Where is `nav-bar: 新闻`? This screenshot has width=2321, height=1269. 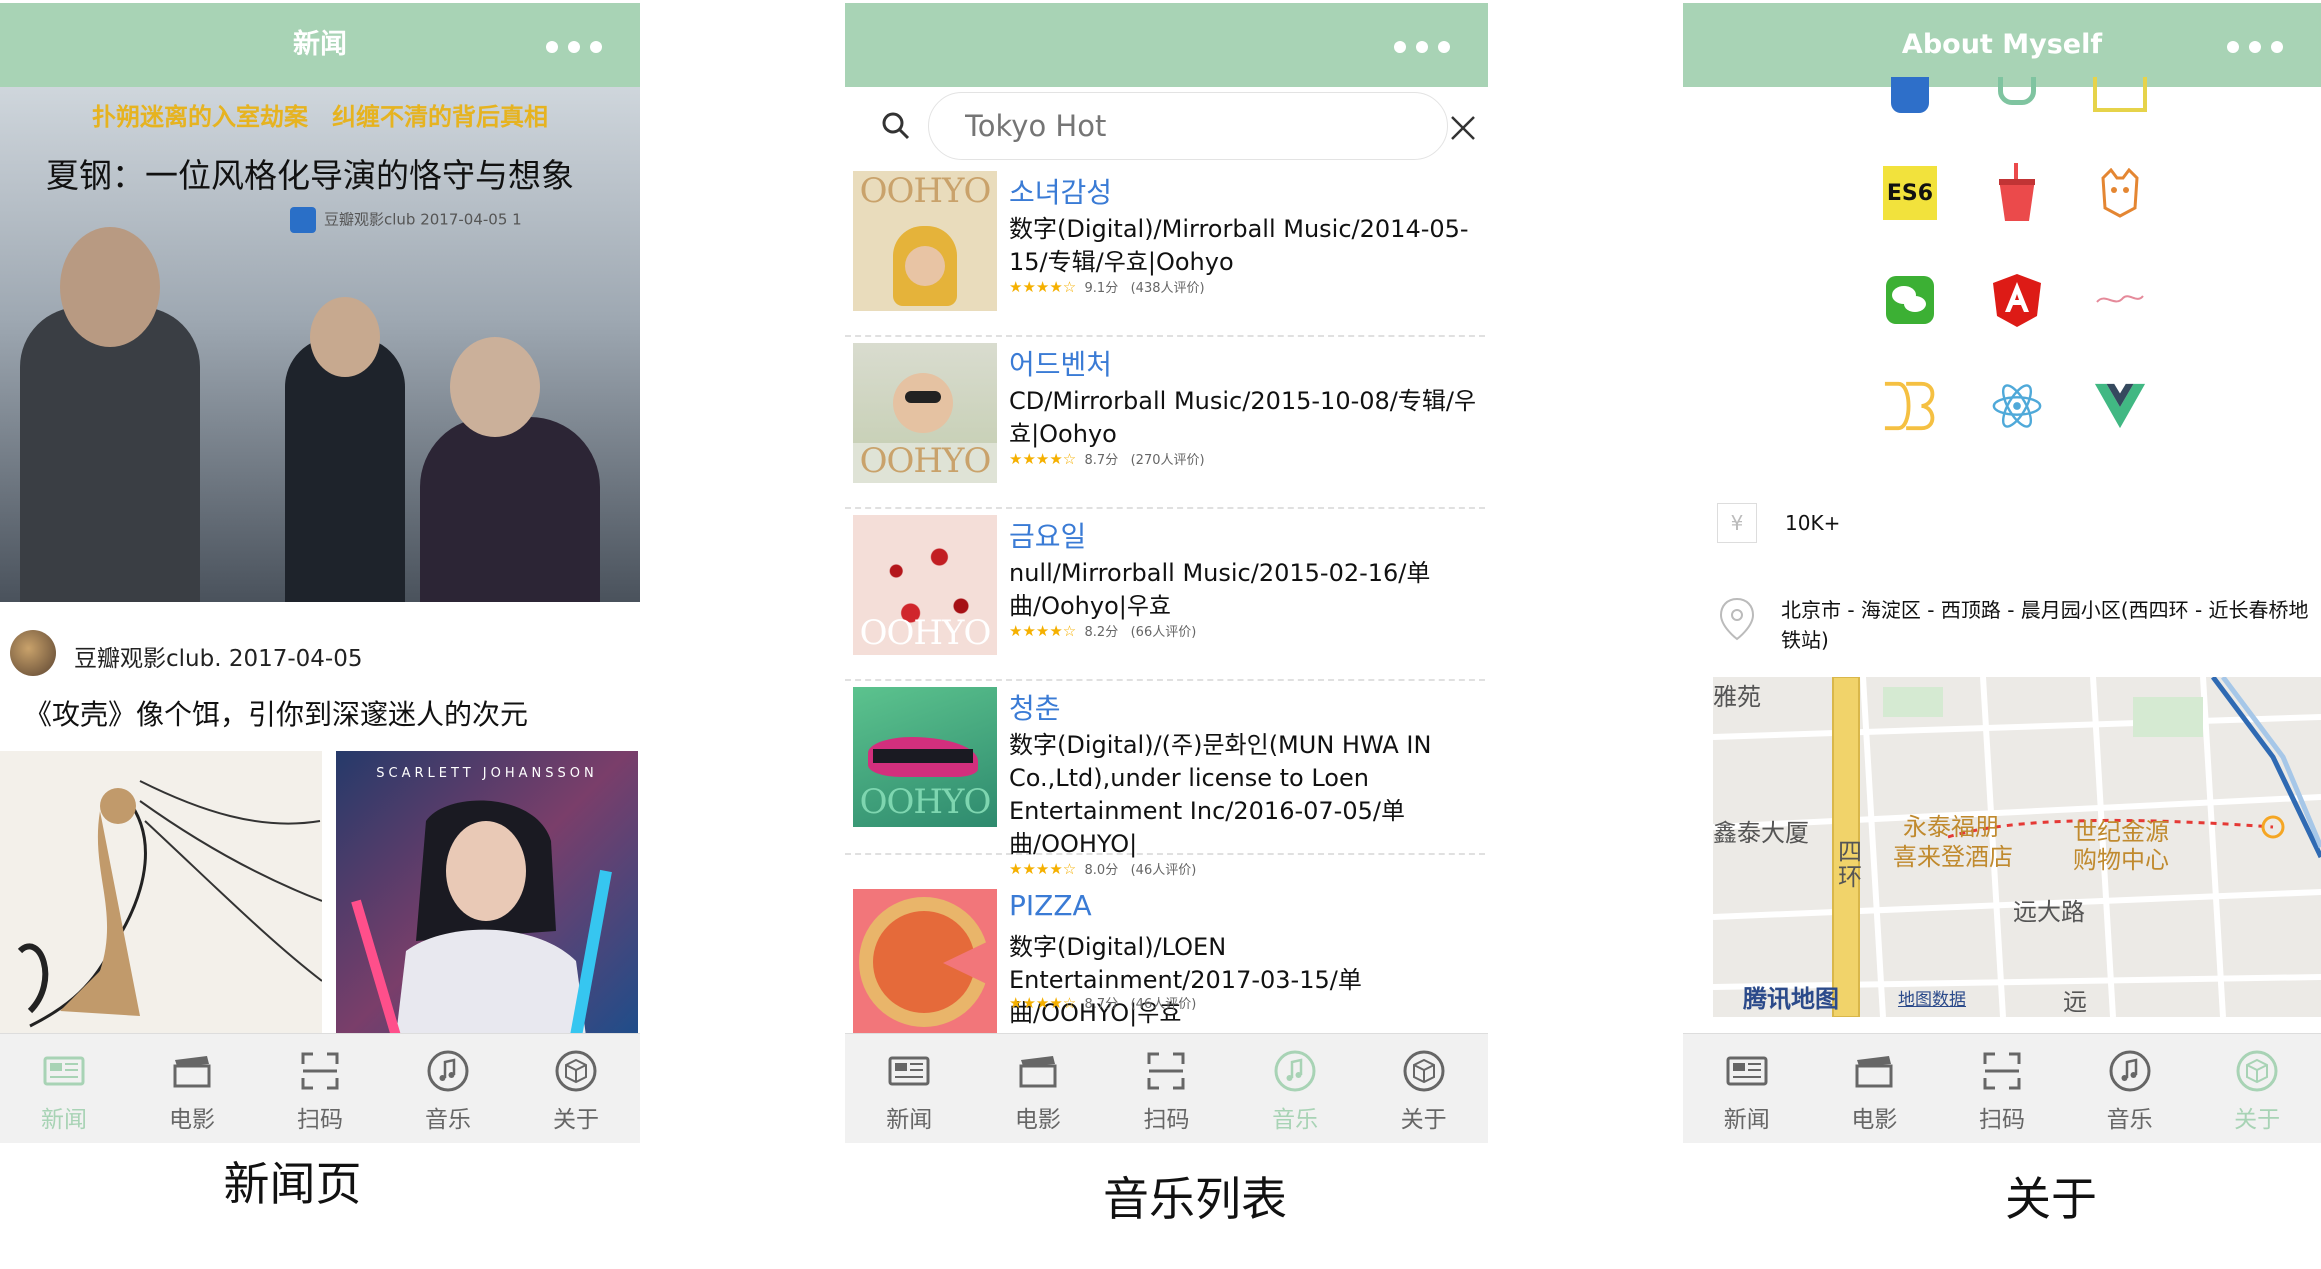
nav-bar: 新闻 is located at coordinates (320, 45).